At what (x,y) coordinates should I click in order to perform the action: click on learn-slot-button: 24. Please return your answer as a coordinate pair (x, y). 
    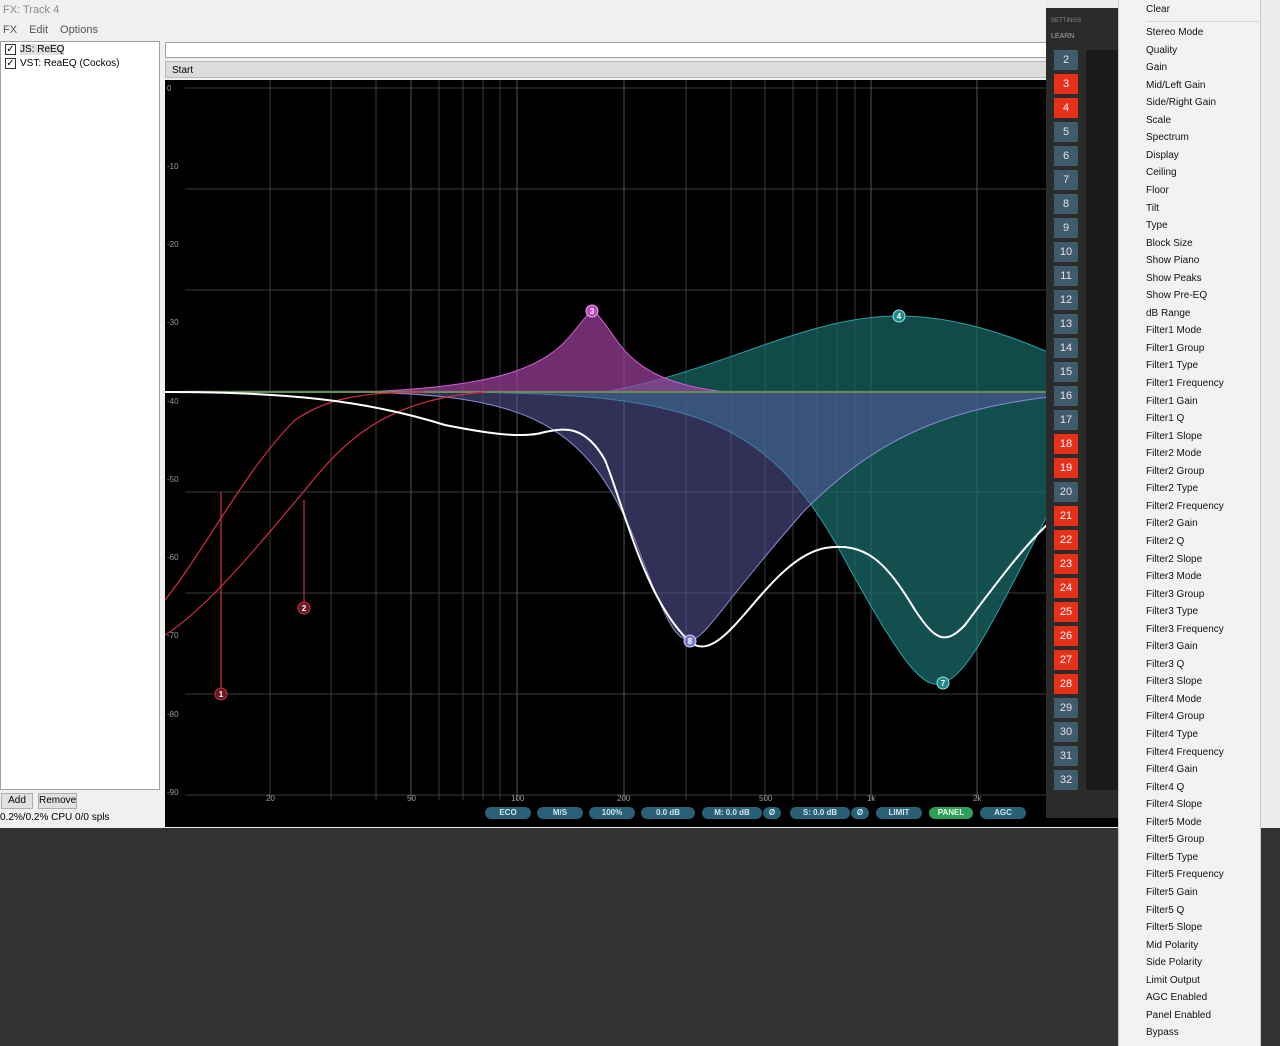
    Looking at the image, I should click on (1066, 588).